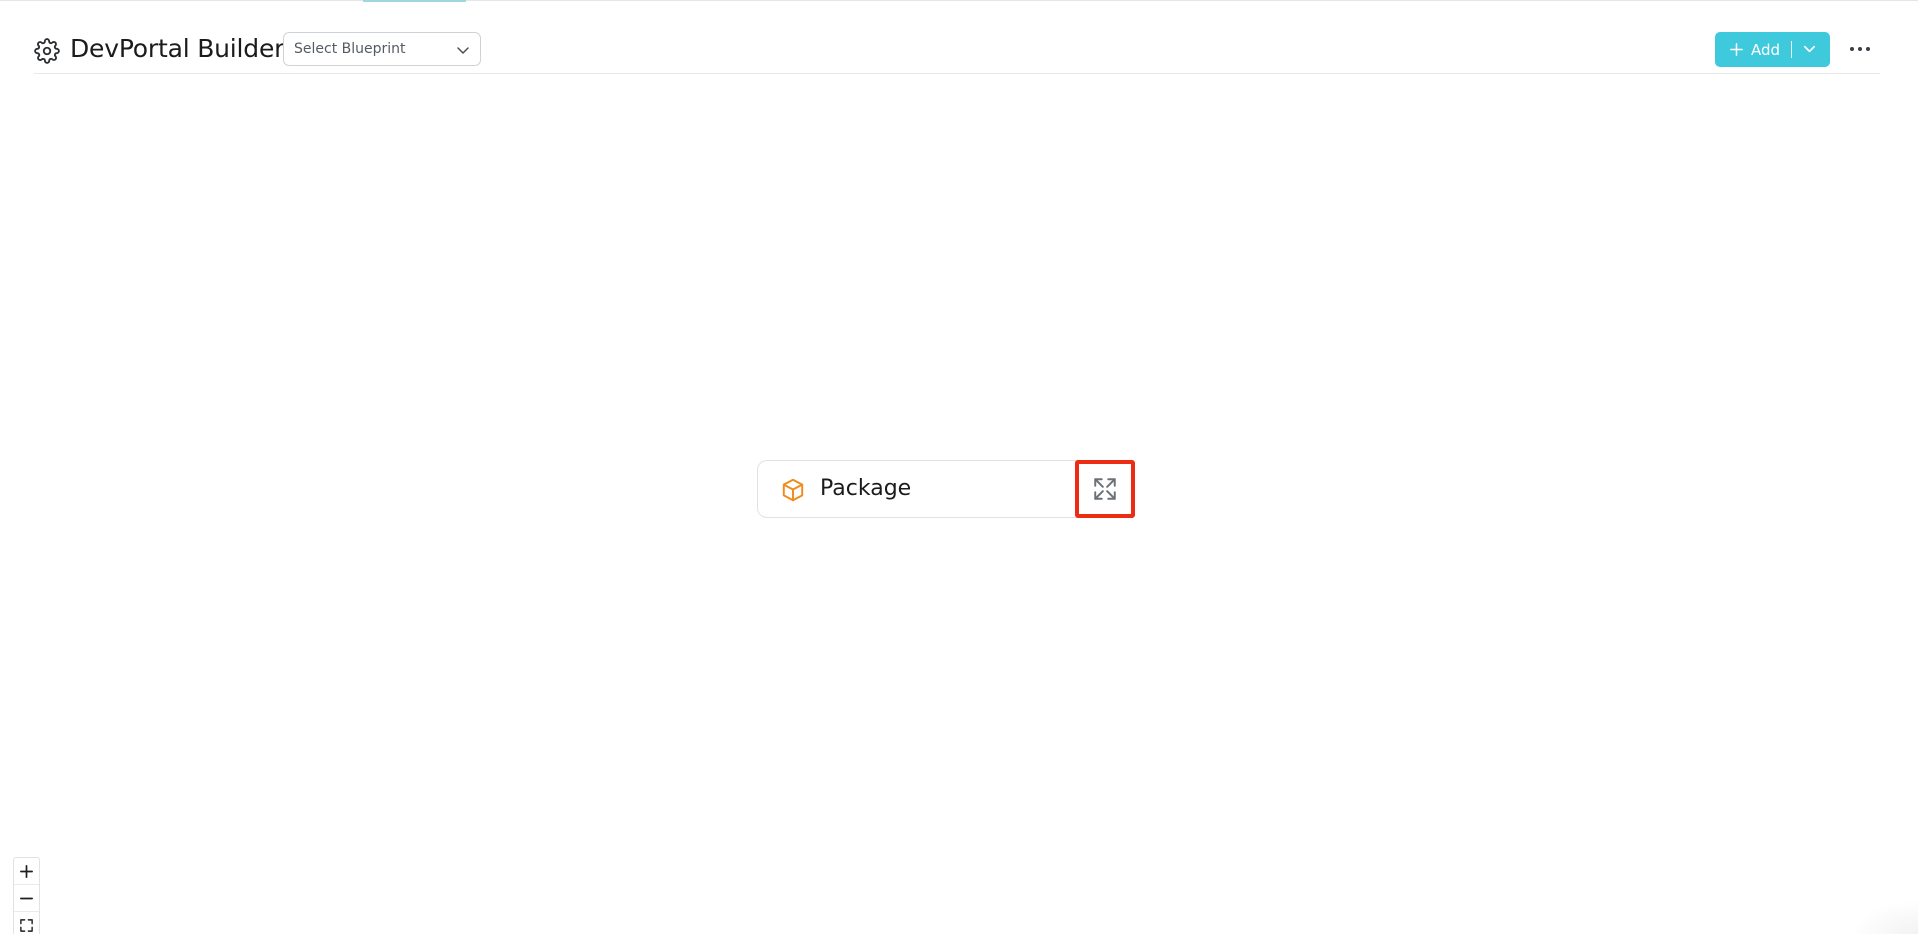  I want to click on zoom-out-button, so click(26, 898).